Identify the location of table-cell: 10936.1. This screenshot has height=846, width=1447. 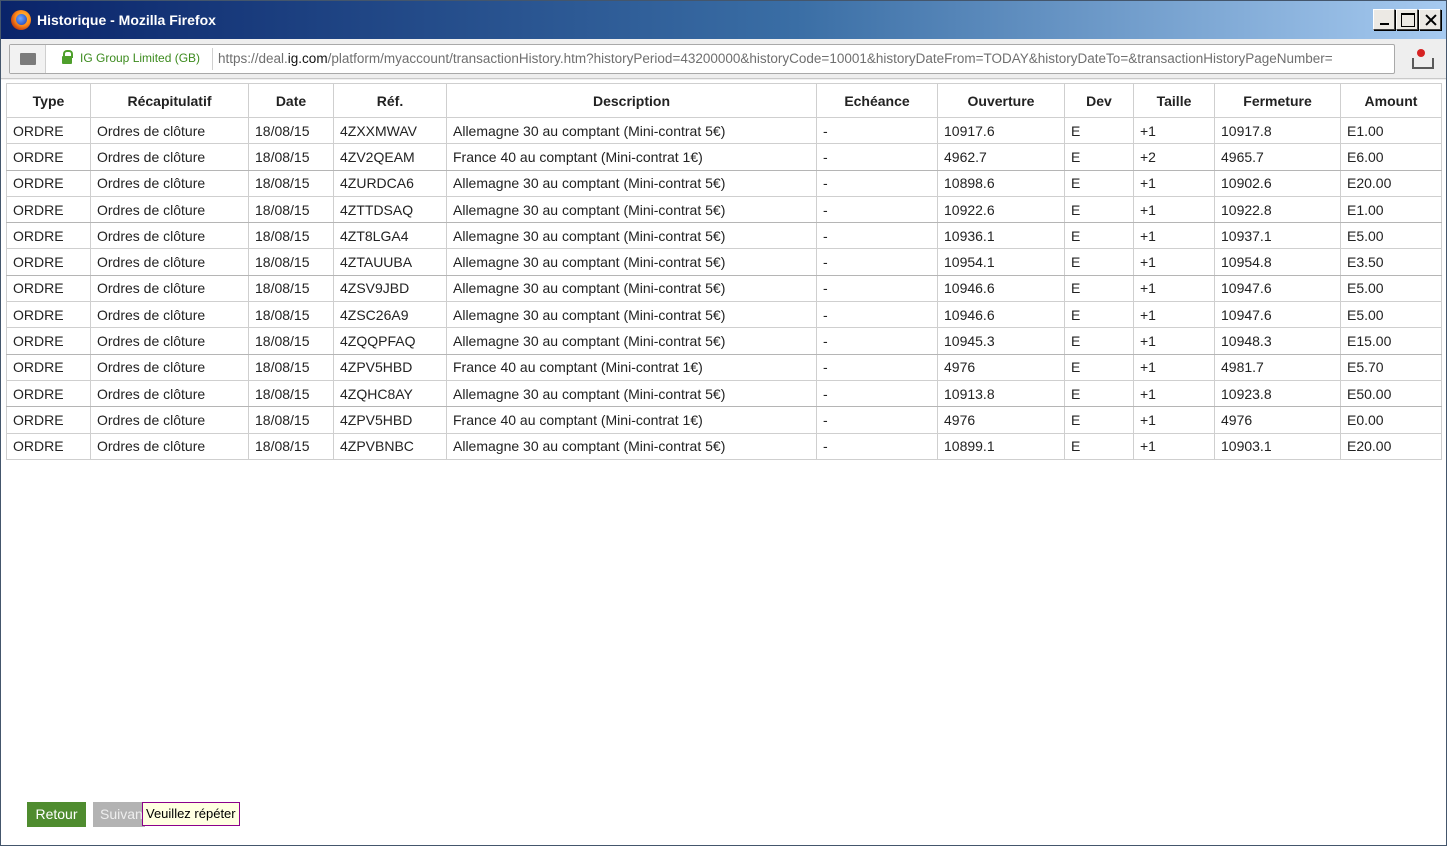
(1001, 236).